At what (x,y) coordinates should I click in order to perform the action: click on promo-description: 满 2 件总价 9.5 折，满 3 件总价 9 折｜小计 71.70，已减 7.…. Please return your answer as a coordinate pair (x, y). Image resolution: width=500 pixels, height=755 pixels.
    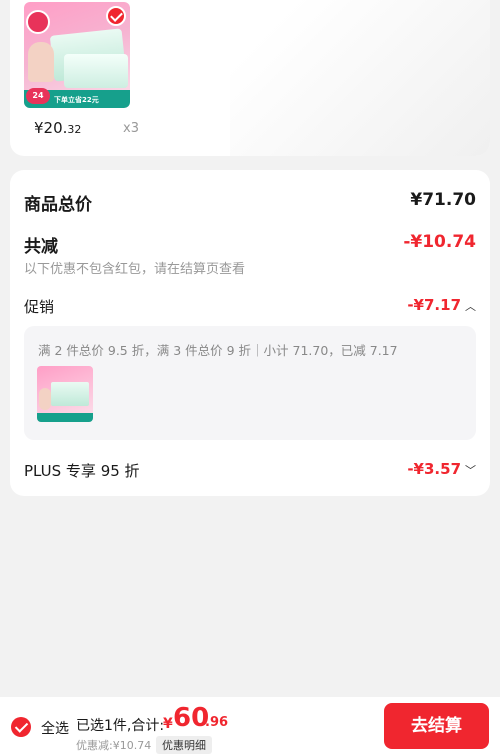
    Looking at the image, I should click on (218, 350).